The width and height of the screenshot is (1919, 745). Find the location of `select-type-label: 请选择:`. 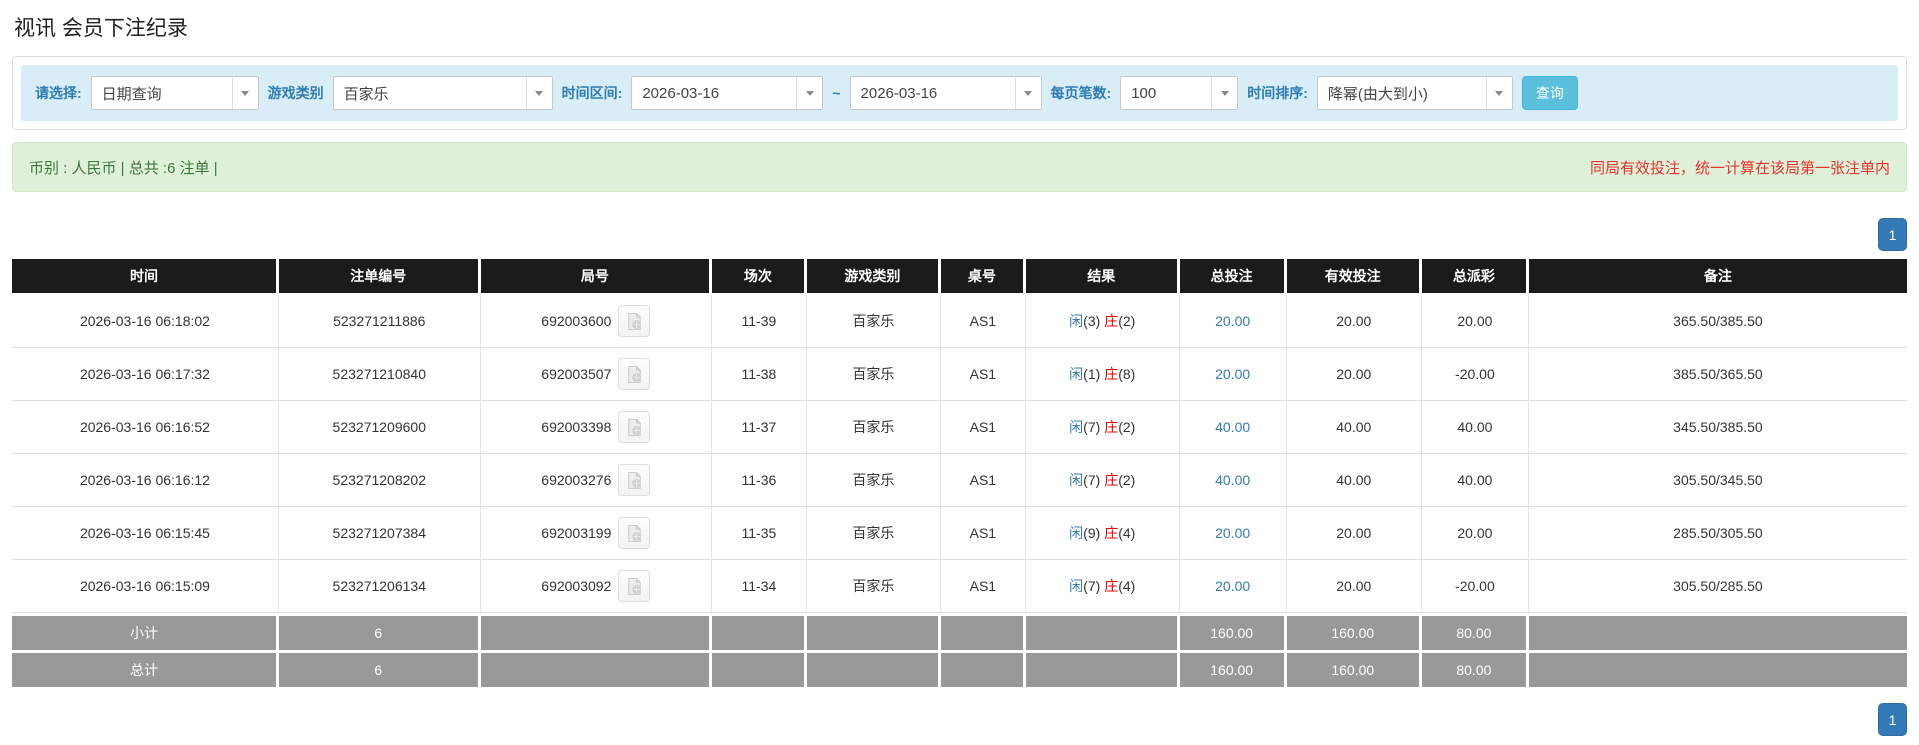

select-type-label: 请选择: is located at coordinates (58, 93).